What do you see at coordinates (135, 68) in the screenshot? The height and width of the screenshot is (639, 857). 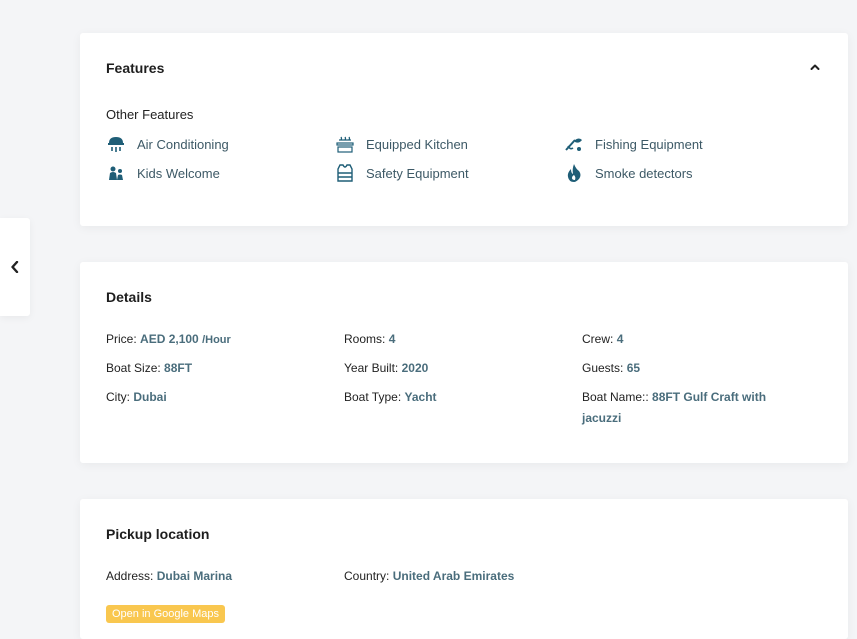 I see `features-title: Features` at bounding box center [135, 68].